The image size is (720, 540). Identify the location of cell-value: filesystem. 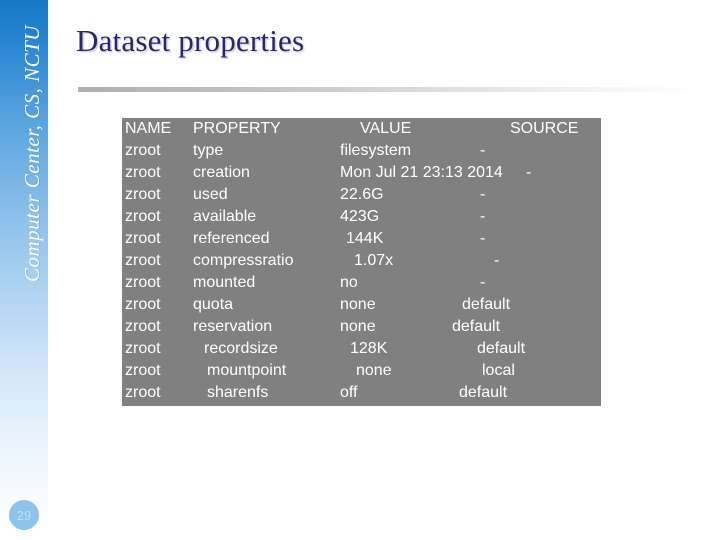
(376, 150).